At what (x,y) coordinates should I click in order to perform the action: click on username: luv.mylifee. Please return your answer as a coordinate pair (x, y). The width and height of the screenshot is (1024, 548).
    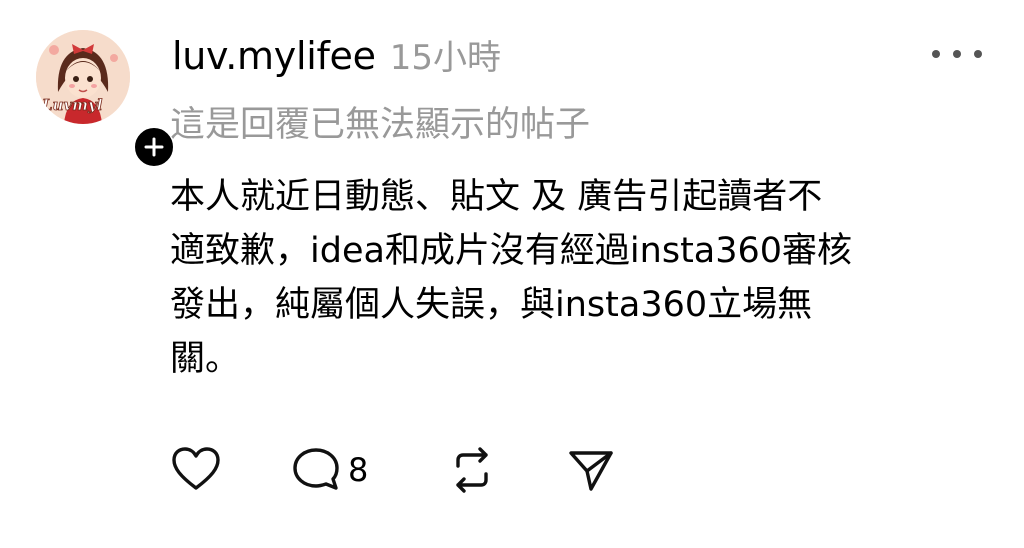
    Looking at the image, I should click on (274, 56).